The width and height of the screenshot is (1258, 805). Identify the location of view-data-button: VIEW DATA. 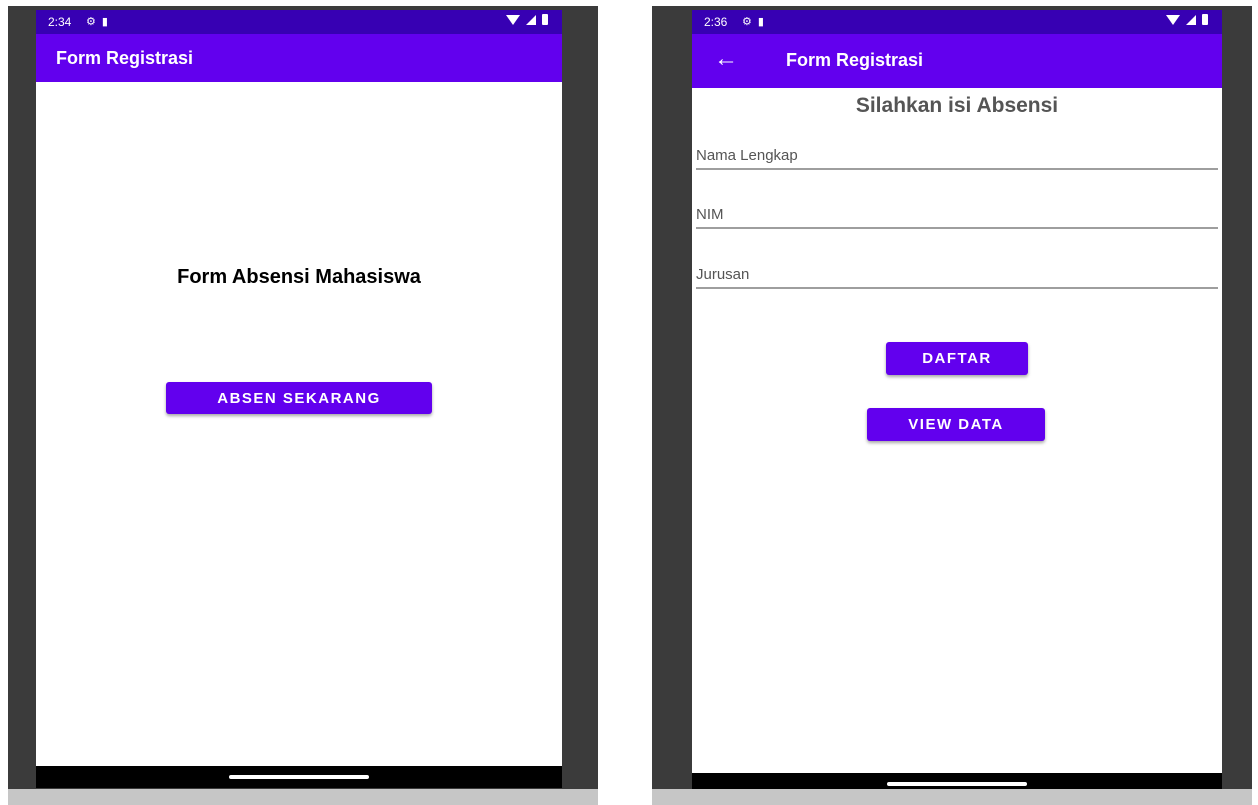
(956, 424).